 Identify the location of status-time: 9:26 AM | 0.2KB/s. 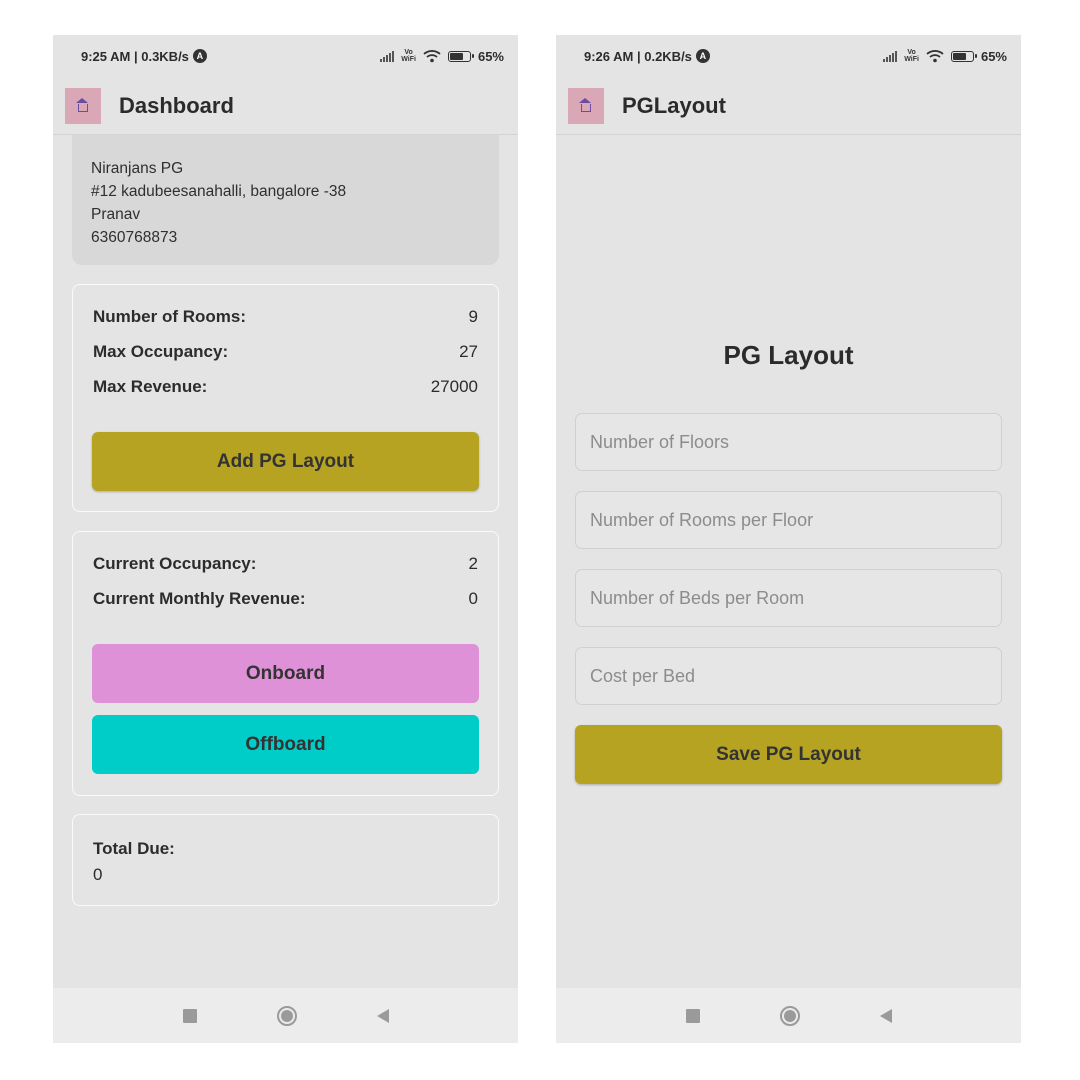
(638, 56).